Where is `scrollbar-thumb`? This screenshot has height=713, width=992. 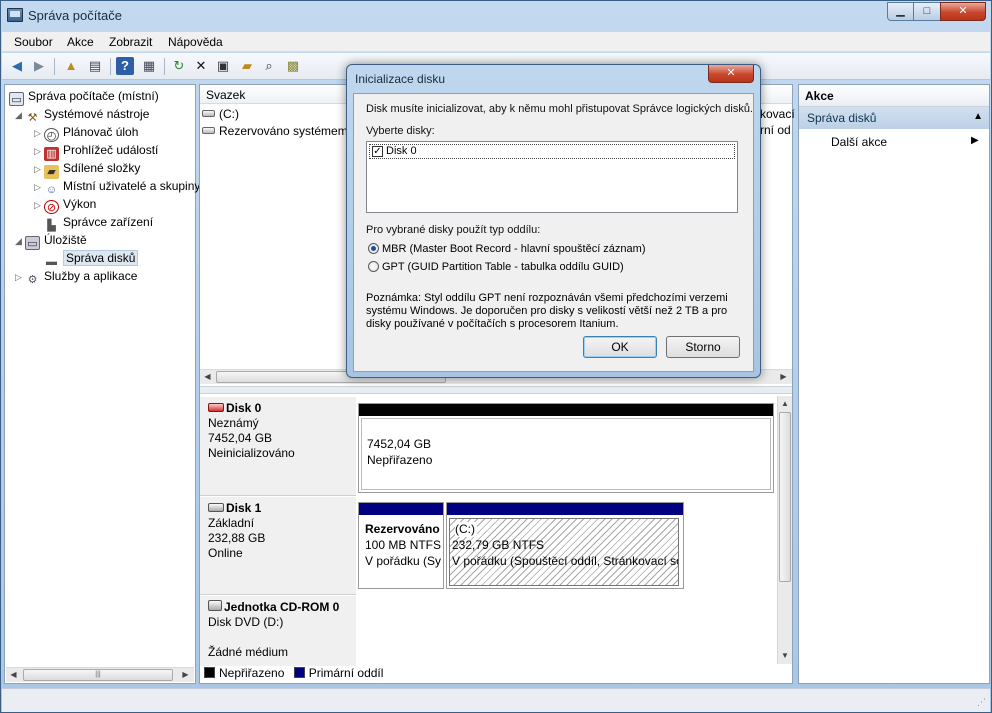
scrollbar-thumb is located at coordinates (785, 497).